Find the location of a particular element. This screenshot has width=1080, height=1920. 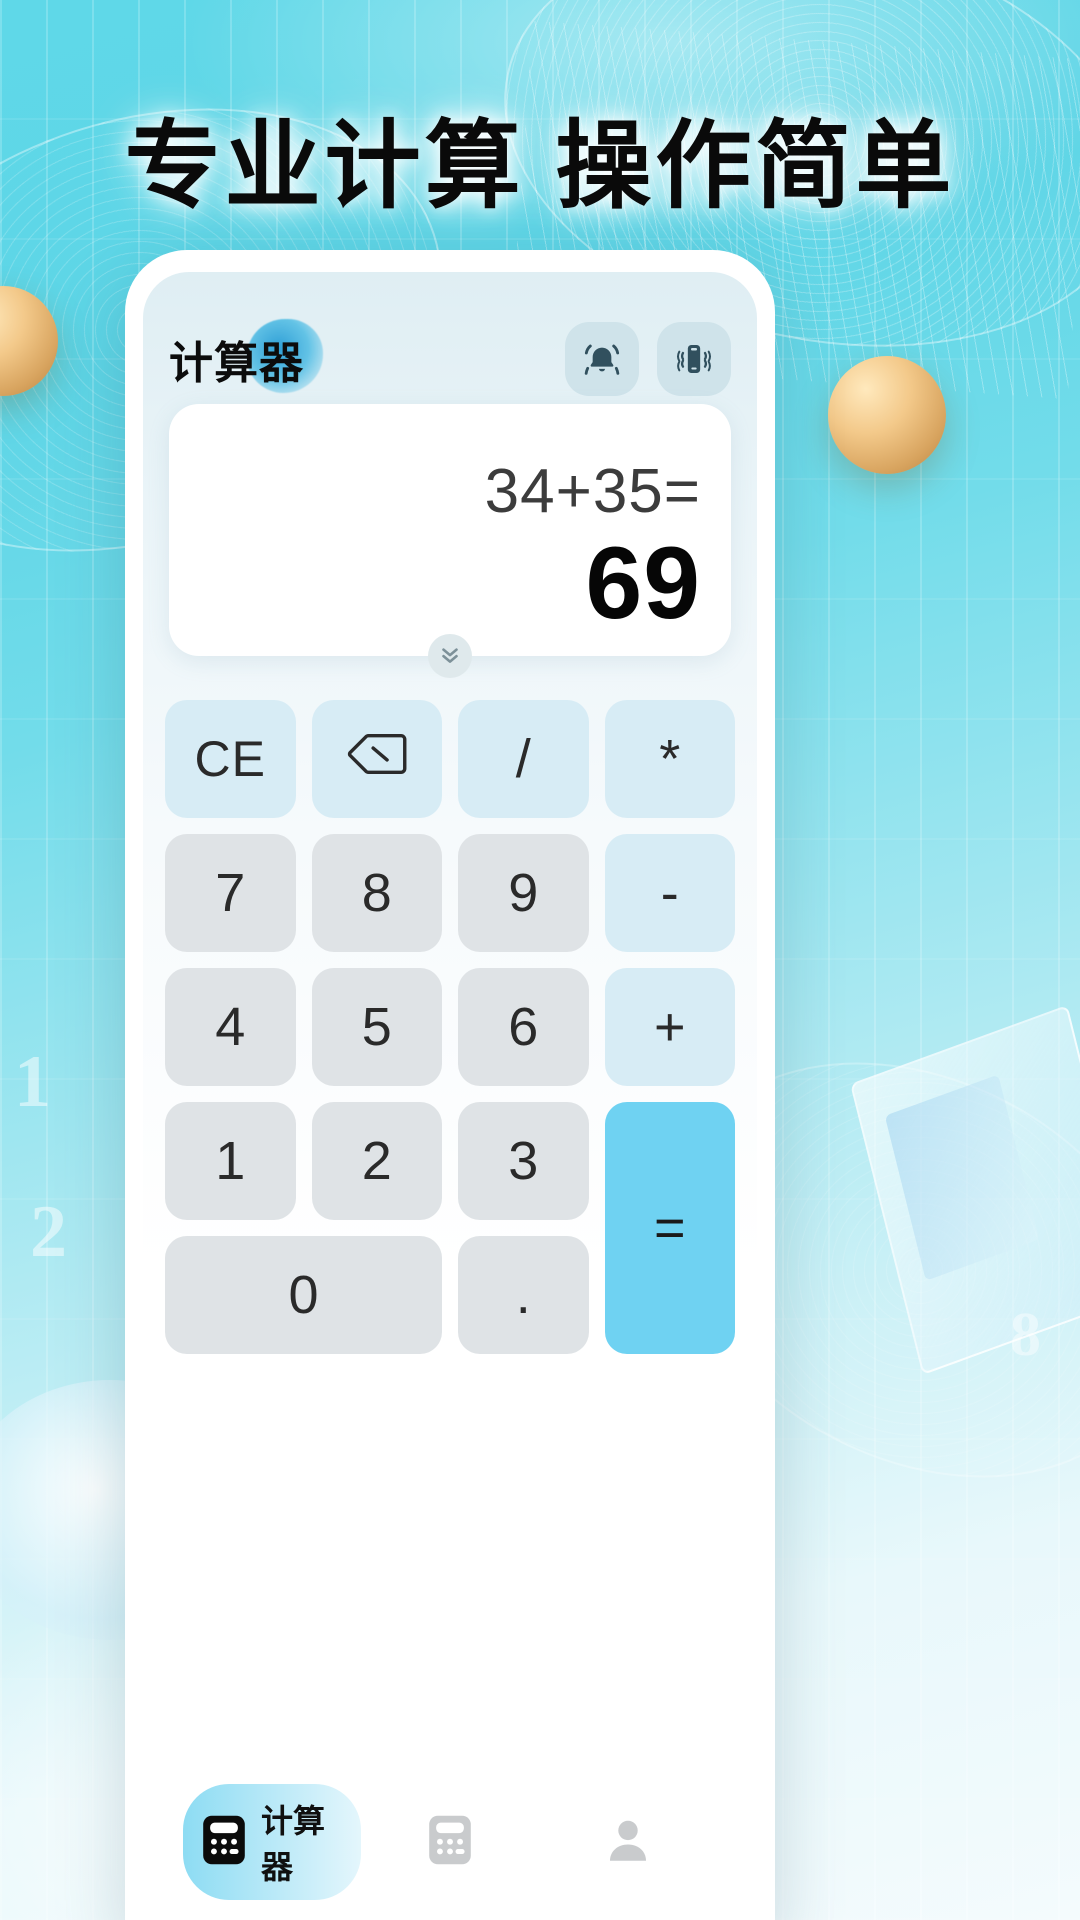

display-area: 34+35= 69 is located at coordinates (450, 541).